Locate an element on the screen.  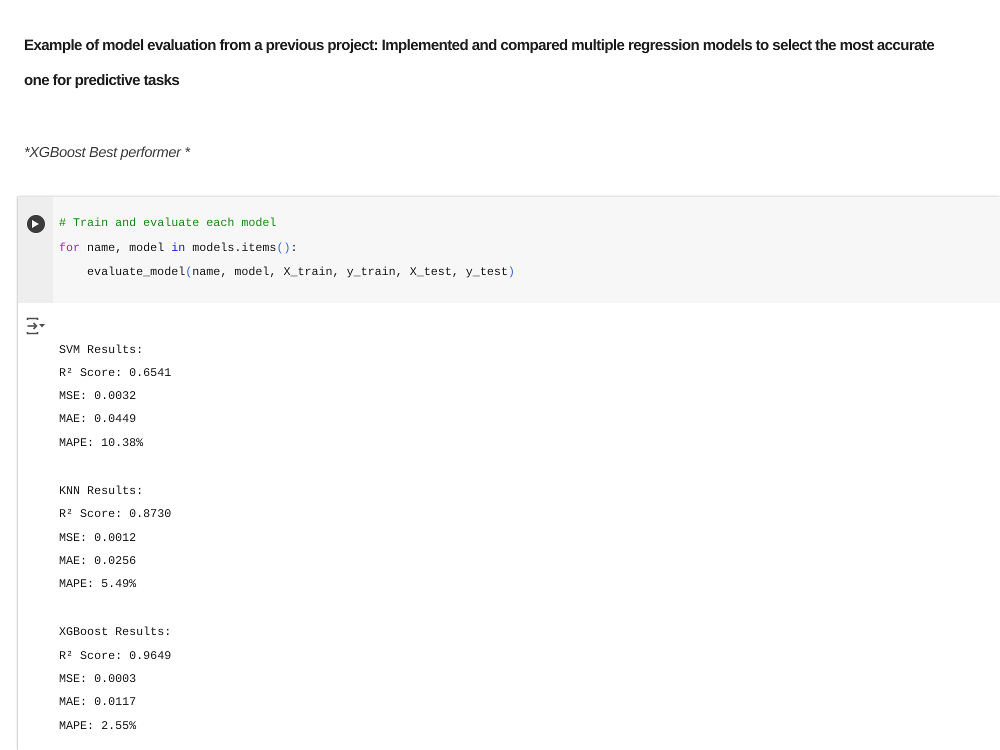
output-icon is located at coordinates (35, 325).